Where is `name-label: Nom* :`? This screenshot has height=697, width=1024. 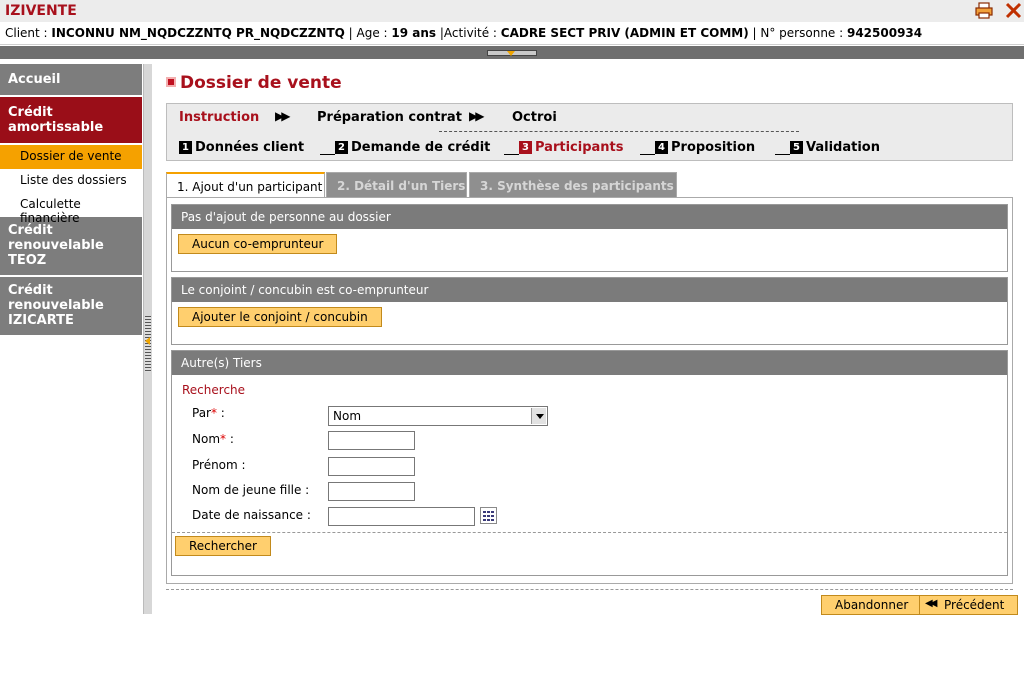
name-label: Nom* : is located at coordinates (213, 439).